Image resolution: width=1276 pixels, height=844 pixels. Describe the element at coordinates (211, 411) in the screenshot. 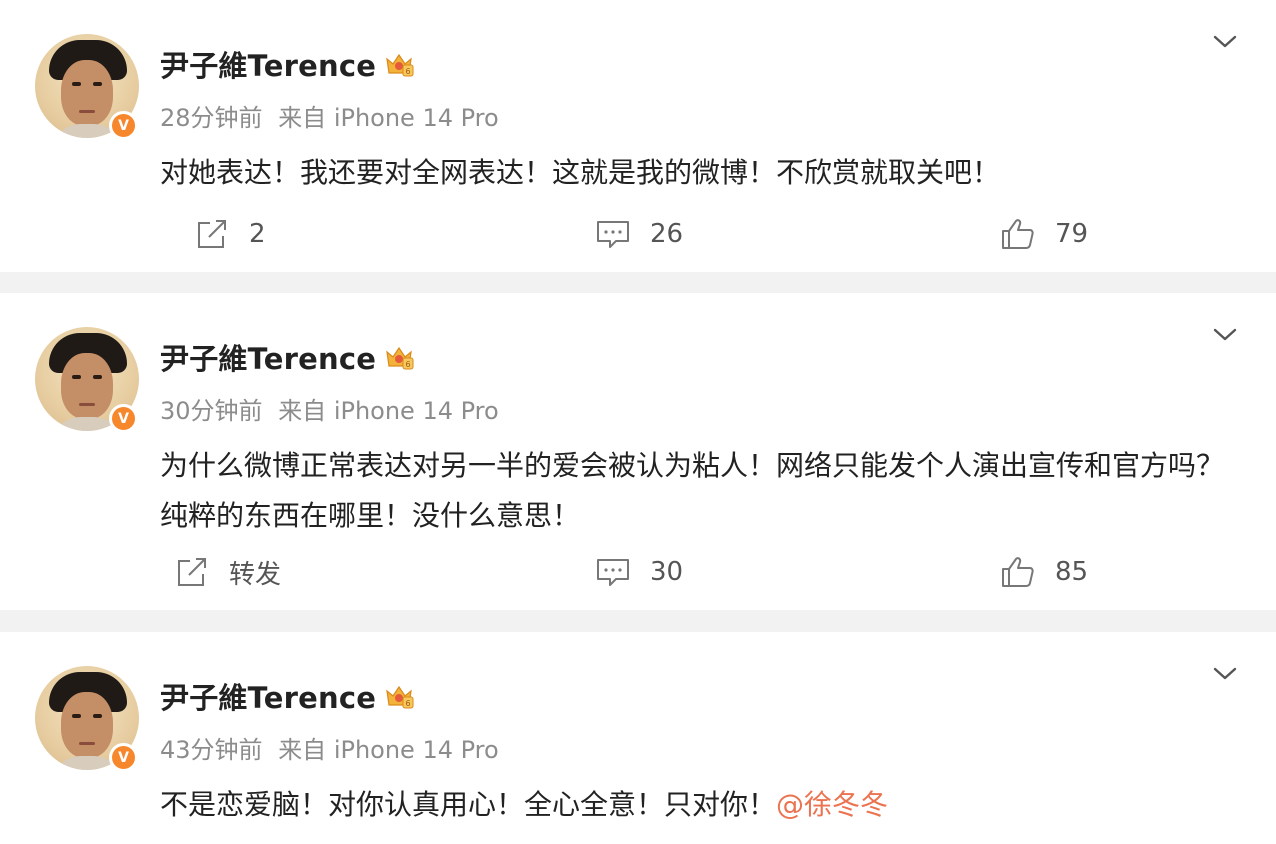

I see `post-time: 30分钟前` at that location.